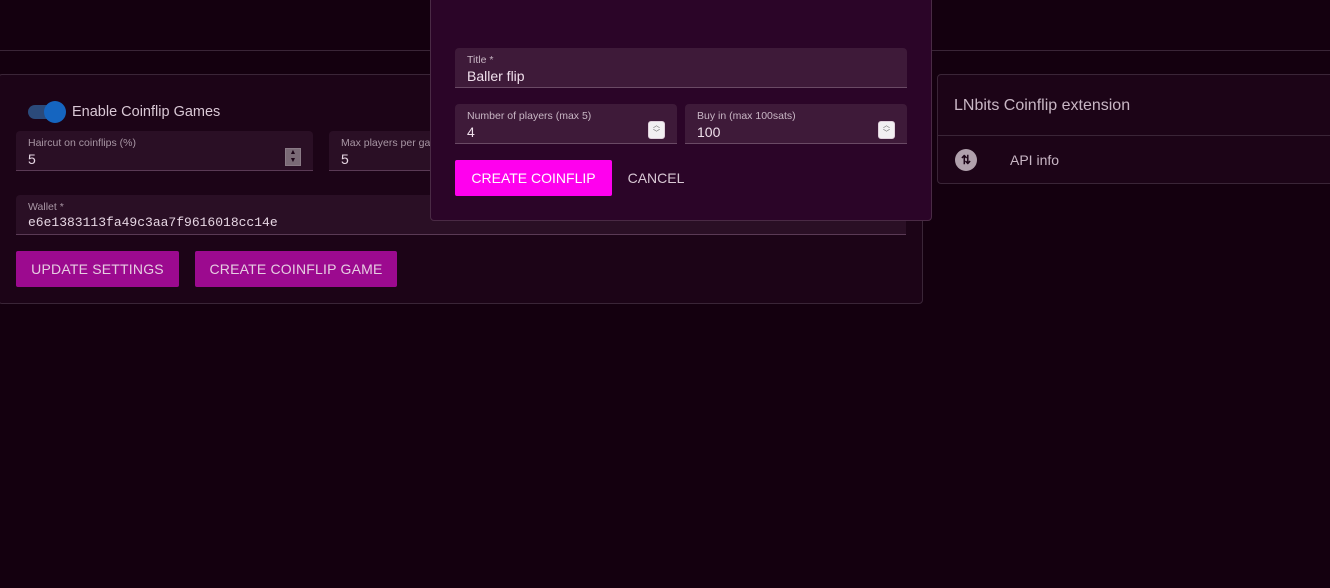 The image size is (1330, 588). What do you see at coordinates (656, 178) in the screenshot?
I see `cancel-button: CANCEL` at bounding box center [656, 178].